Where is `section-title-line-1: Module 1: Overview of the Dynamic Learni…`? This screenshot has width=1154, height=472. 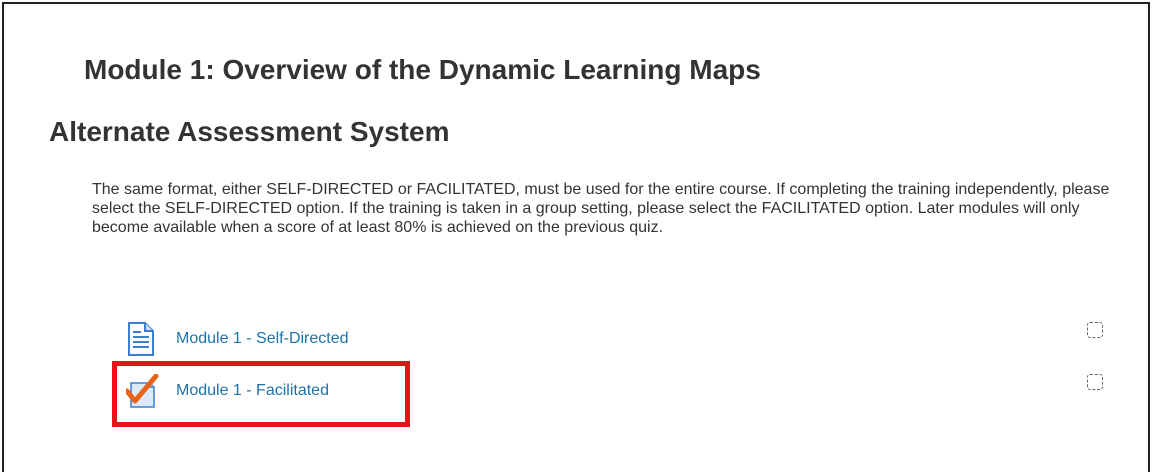
section-title-line-1: Module 1: Overview of the Dynamic Learni… is located at coordinates (422, 69).